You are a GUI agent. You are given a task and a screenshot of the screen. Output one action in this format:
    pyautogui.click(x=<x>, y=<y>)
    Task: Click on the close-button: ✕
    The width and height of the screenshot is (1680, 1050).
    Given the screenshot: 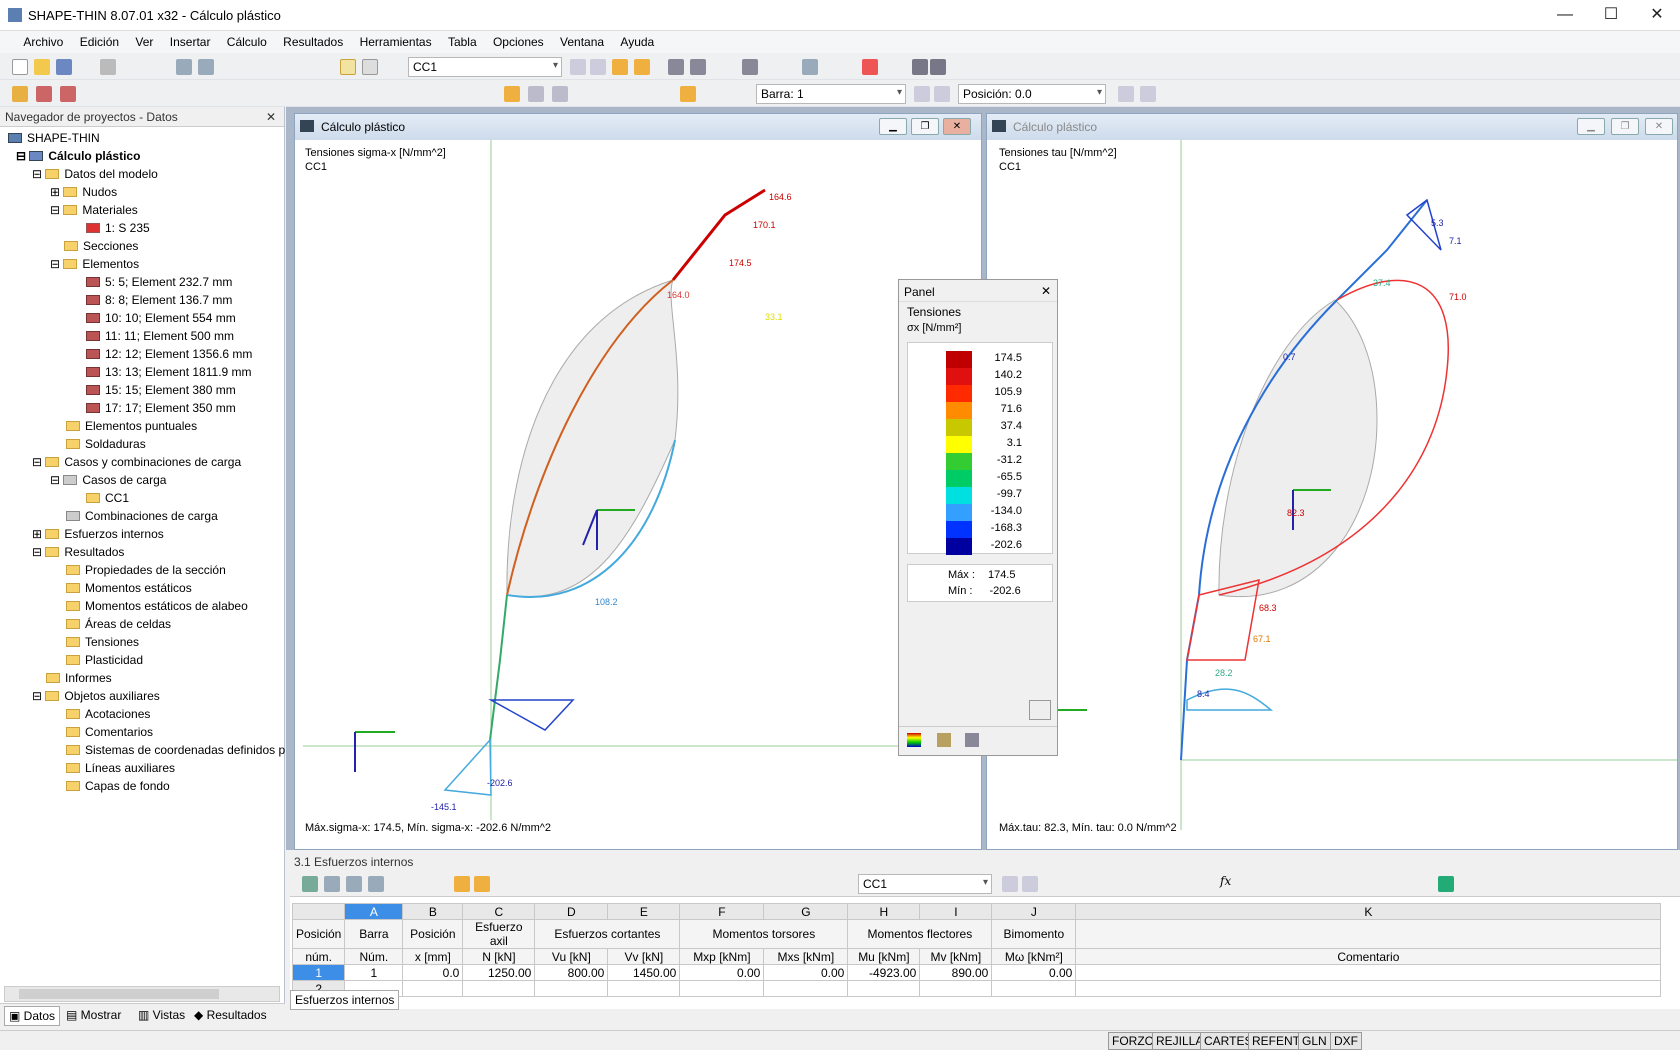 What is the action you would take?
    pyautogui.click(x=1657, y=15)
    